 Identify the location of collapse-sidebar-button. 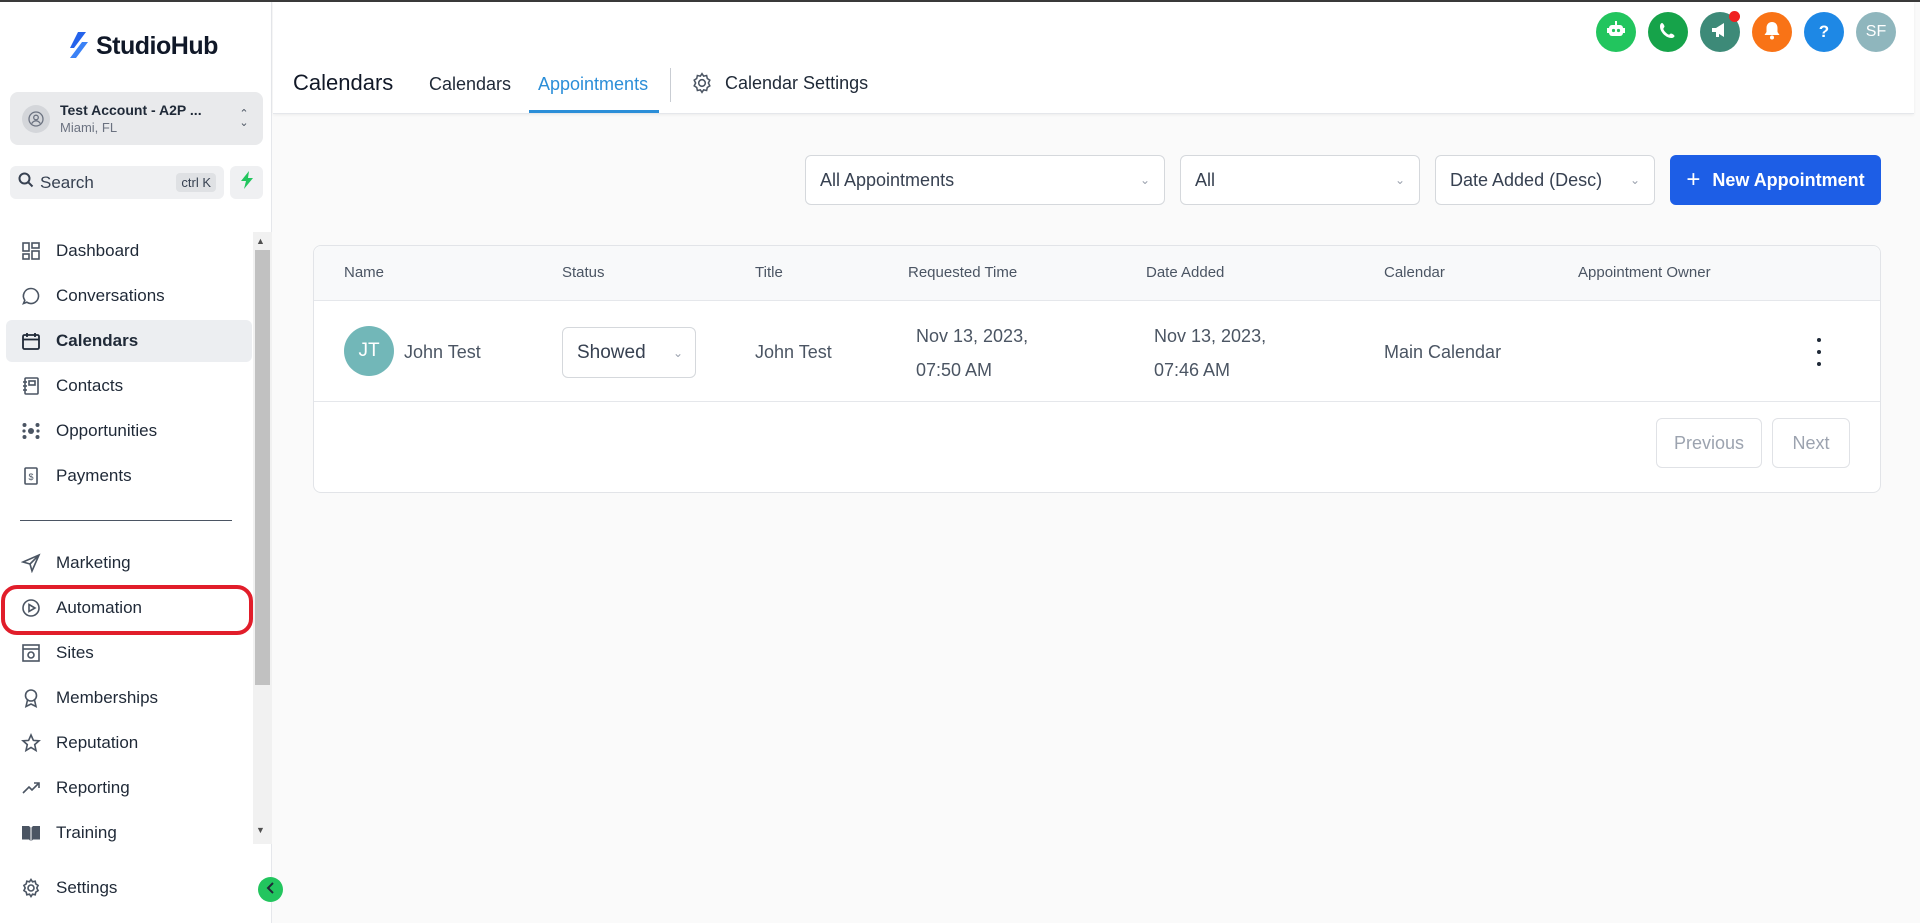
(270, 889).